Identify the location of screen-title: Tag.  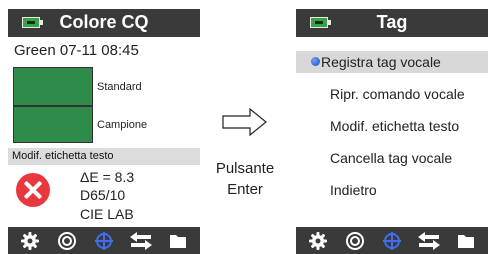
(392, 22).